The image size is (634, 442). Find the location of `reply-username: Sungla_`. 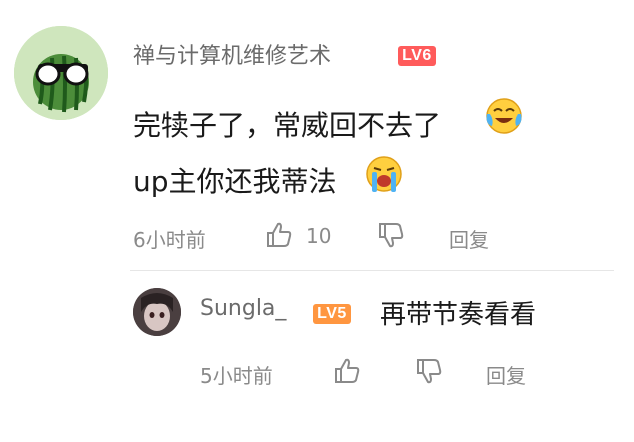

reply-username: Sungla_ is located at coordinates (243, 308).